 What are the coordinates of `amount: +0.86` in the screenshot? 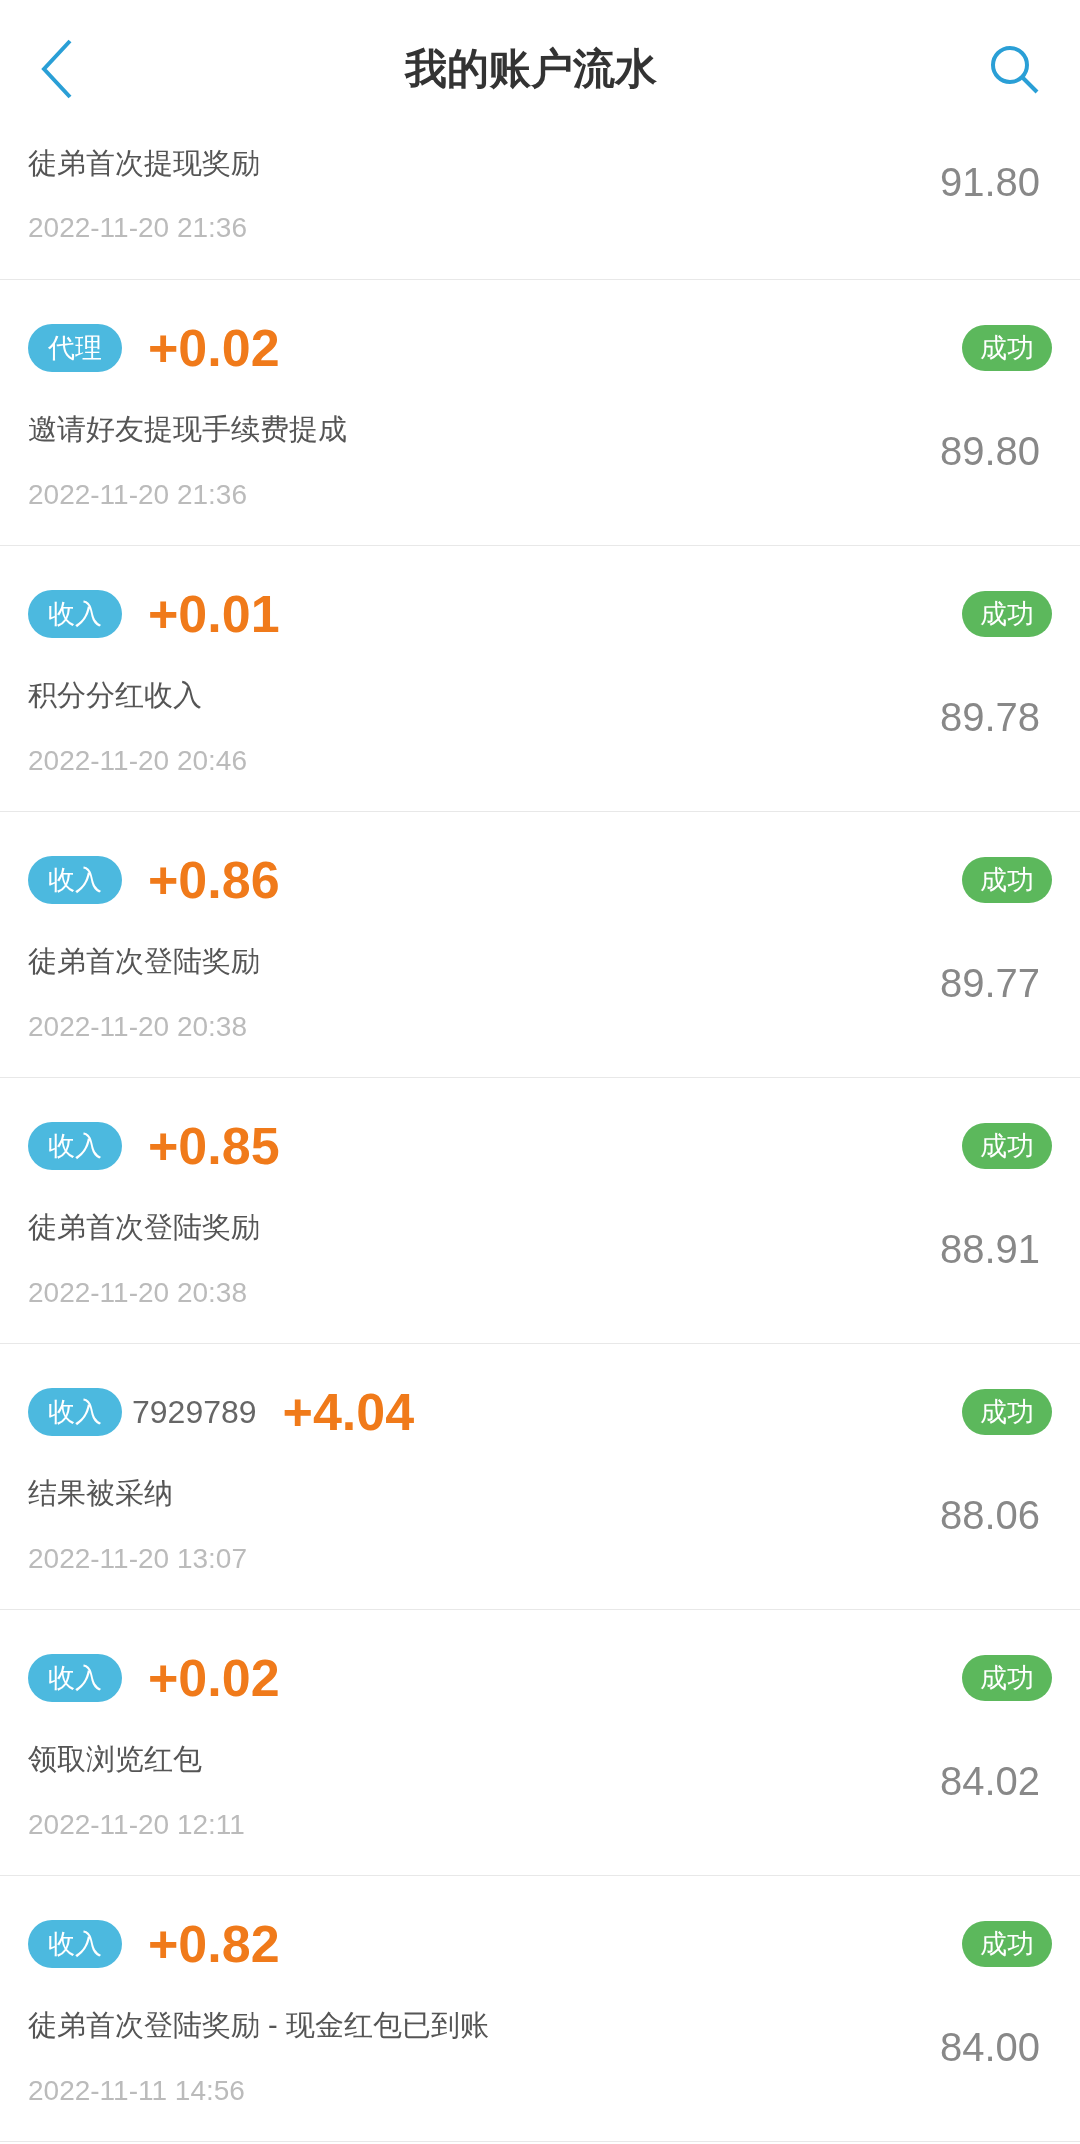 It's located at (214, 880).